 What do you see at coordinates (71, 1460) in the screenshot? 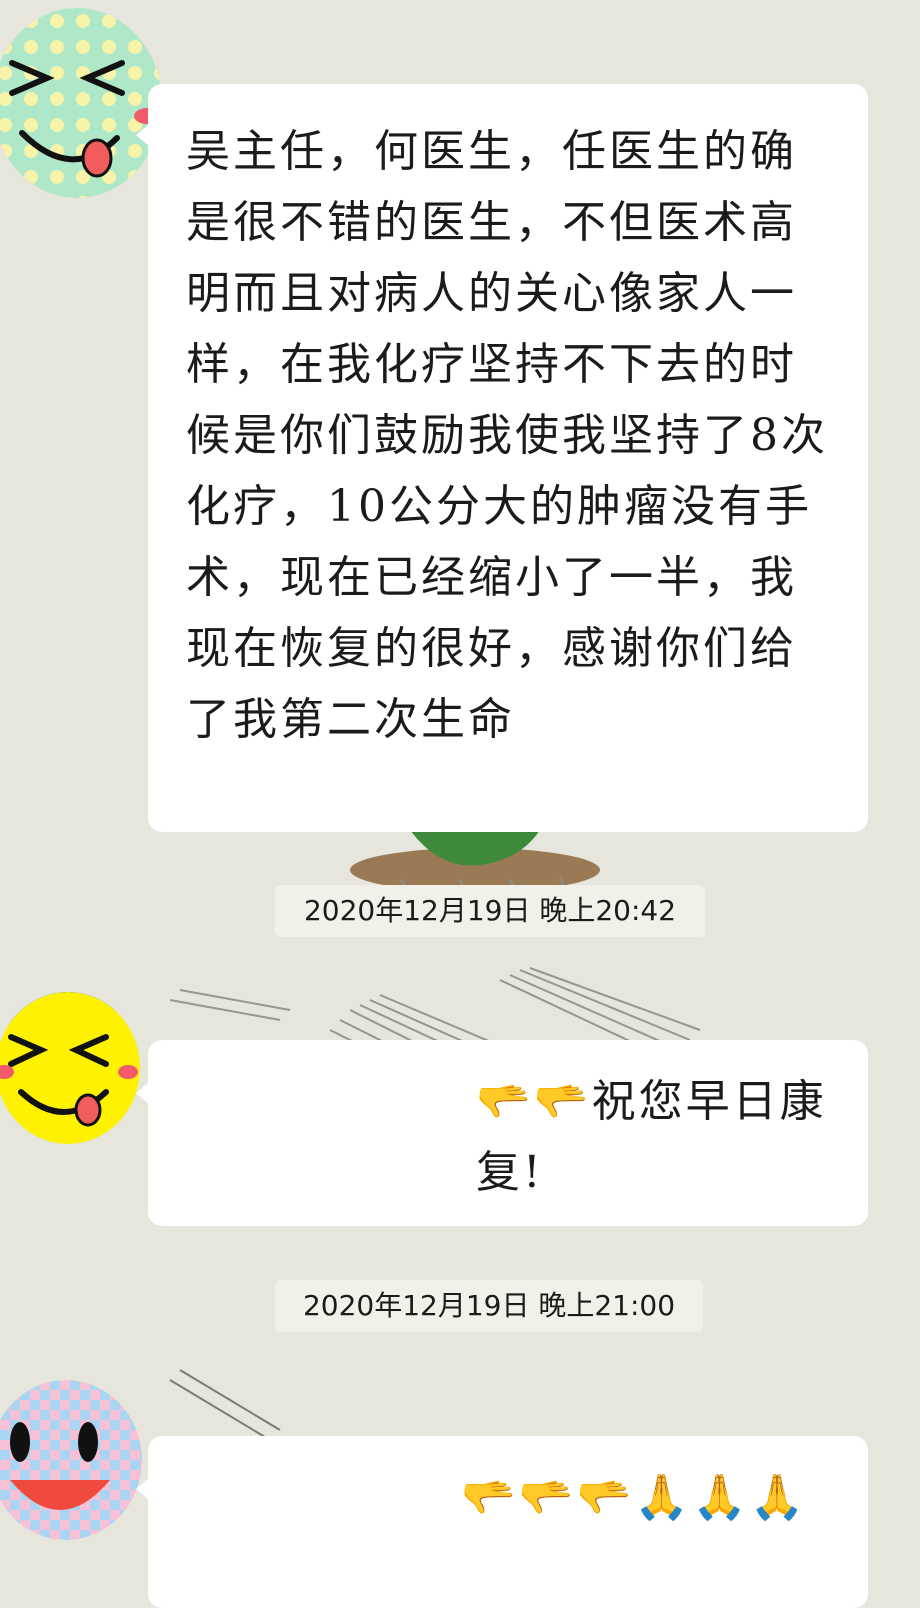
I see `pink-checkered-smiley-avatar` at bounding box center [71, 1460].